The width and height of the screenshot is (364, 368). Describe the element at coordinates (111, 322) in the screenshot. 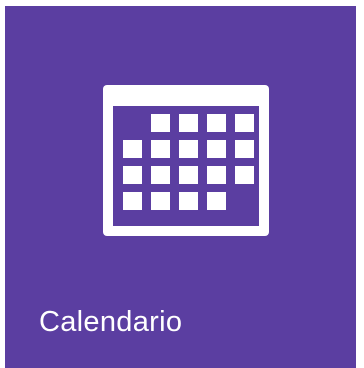

I see `tile-label: Calendario` at that location.